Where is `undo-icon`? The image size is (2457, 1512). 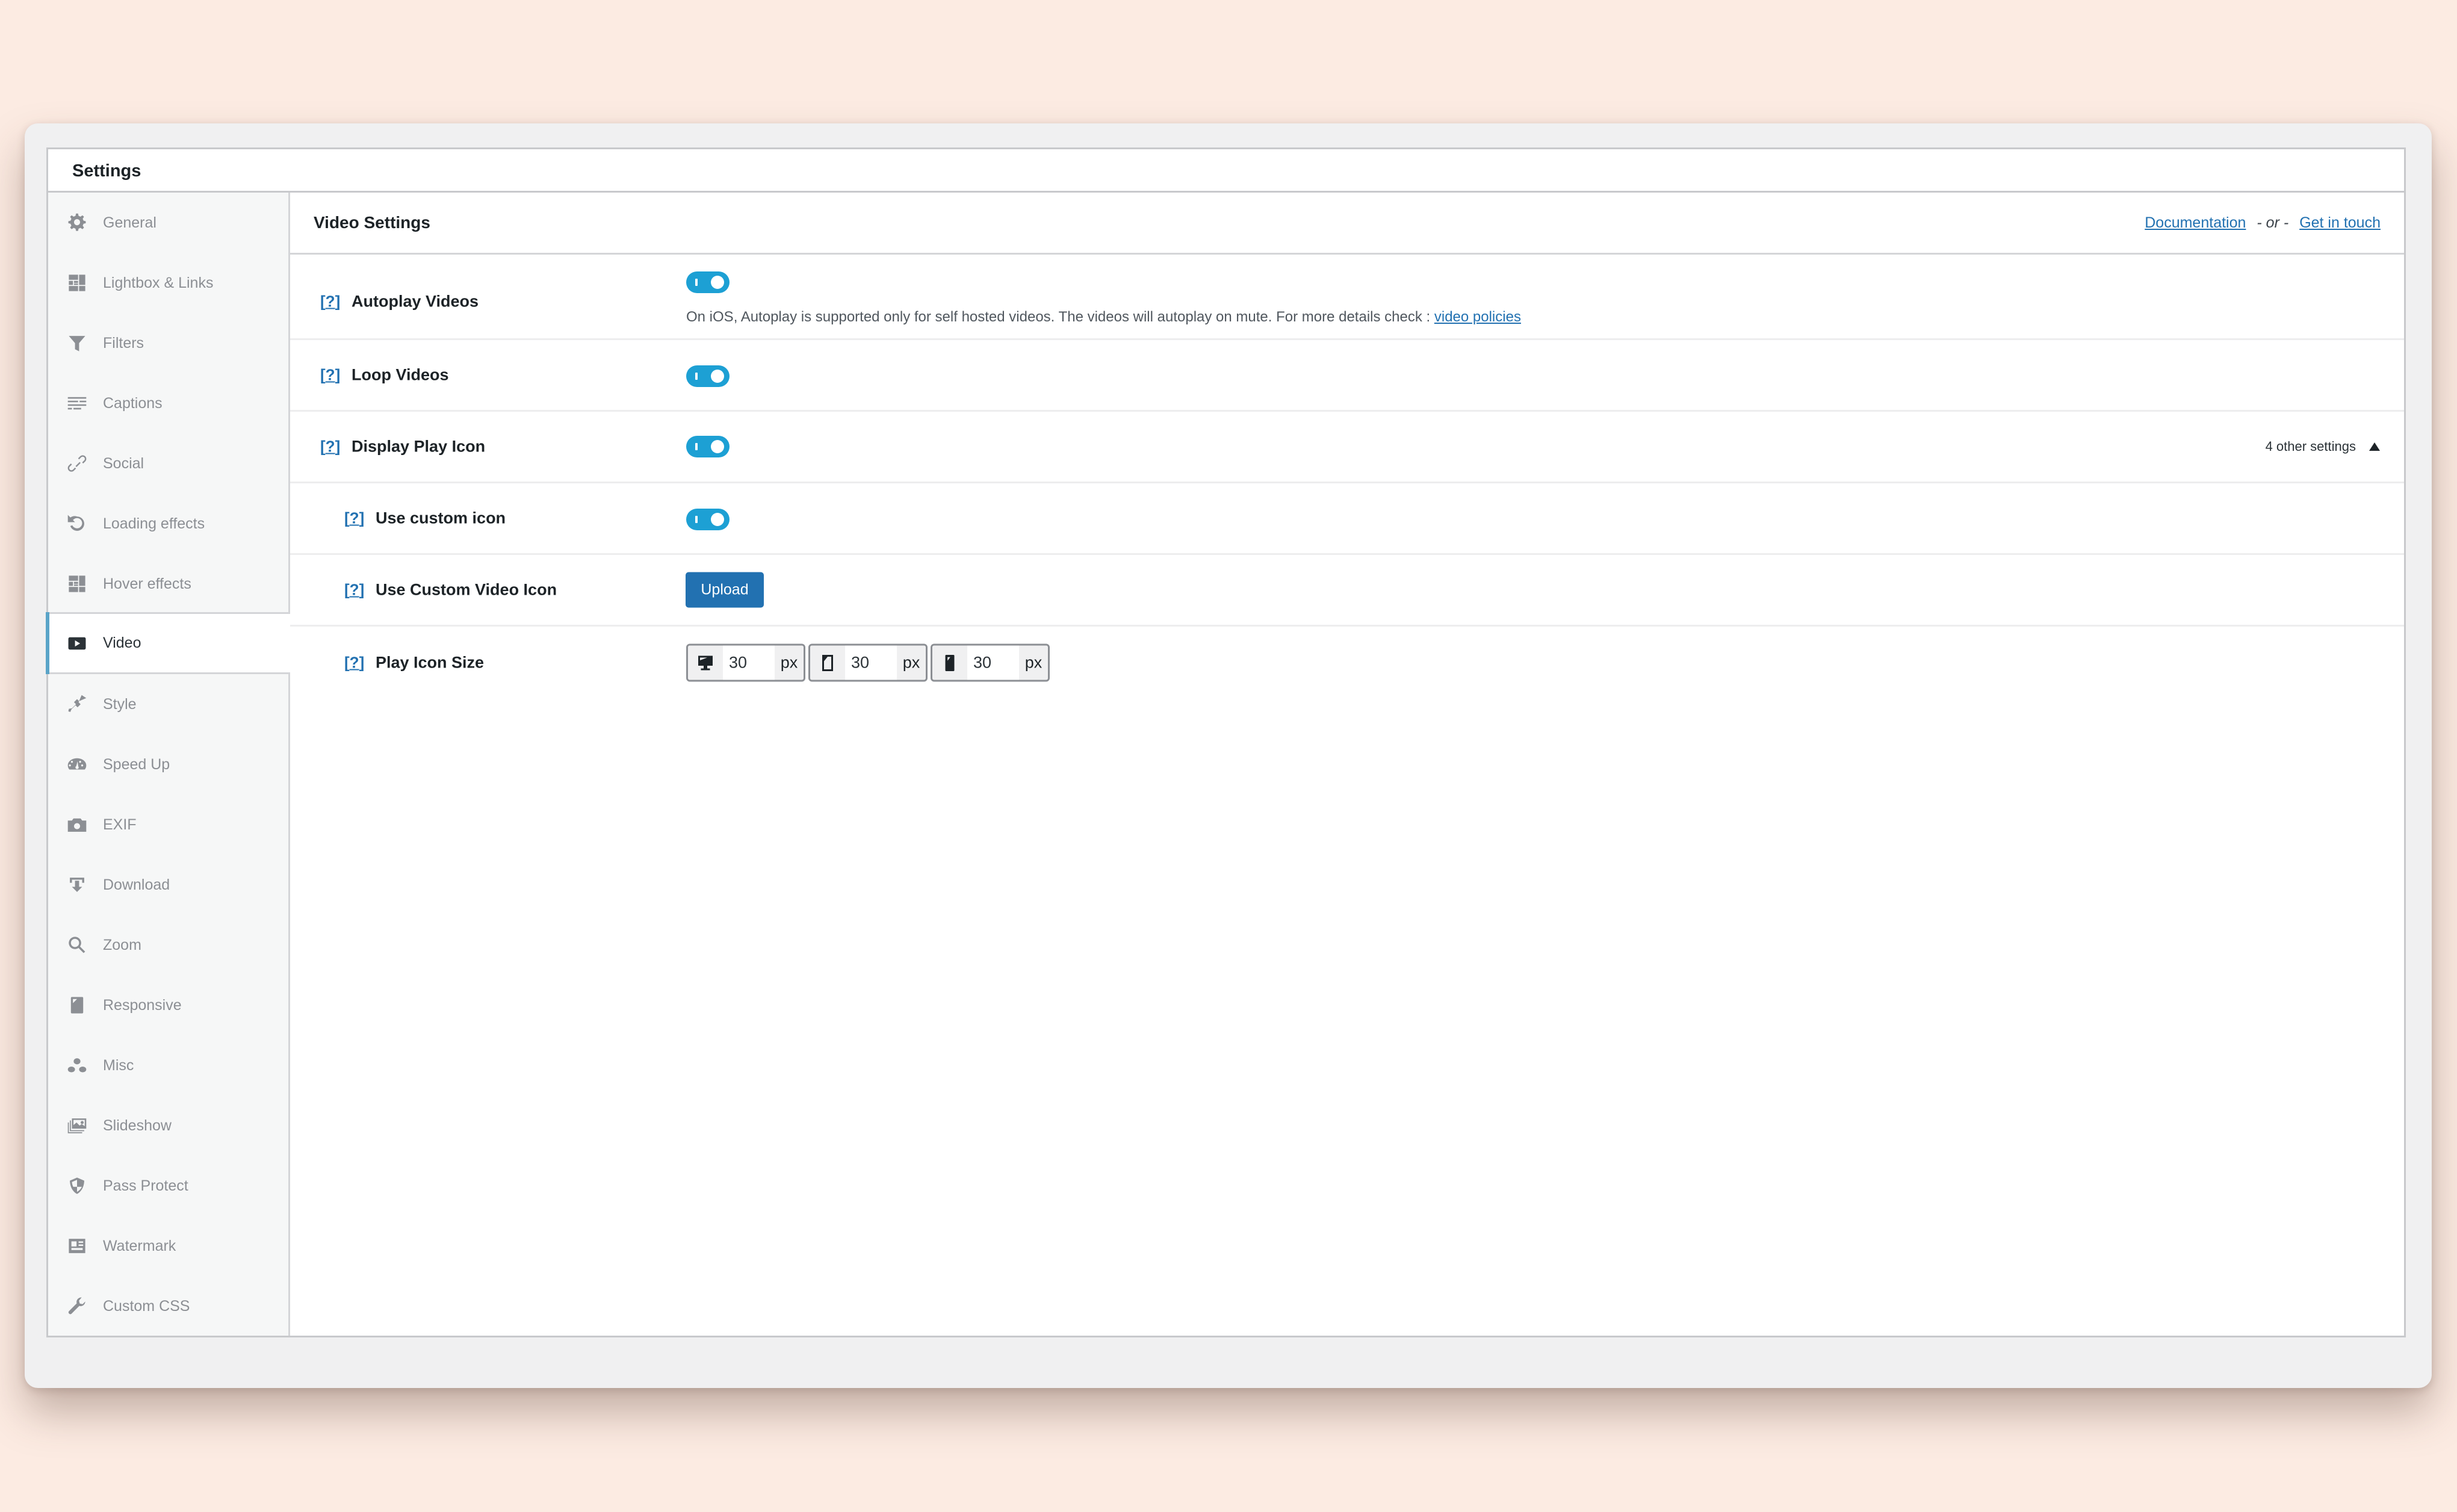
undo-icon is located at coordinates (77, 523).